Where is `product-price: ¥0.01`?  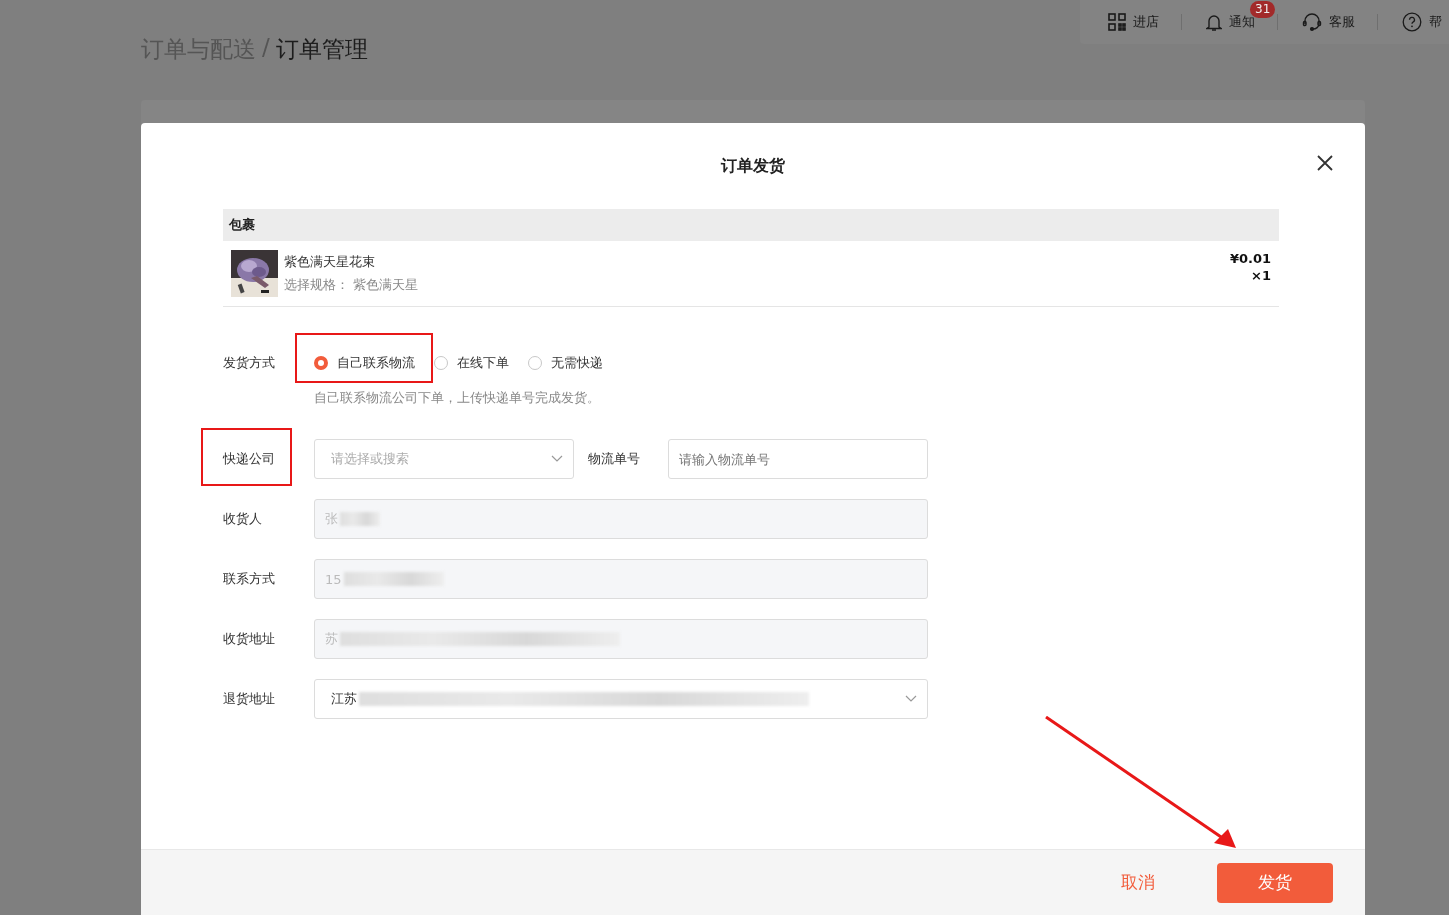 product-price: ¥0.01 is located at coordinates (1250, 258).